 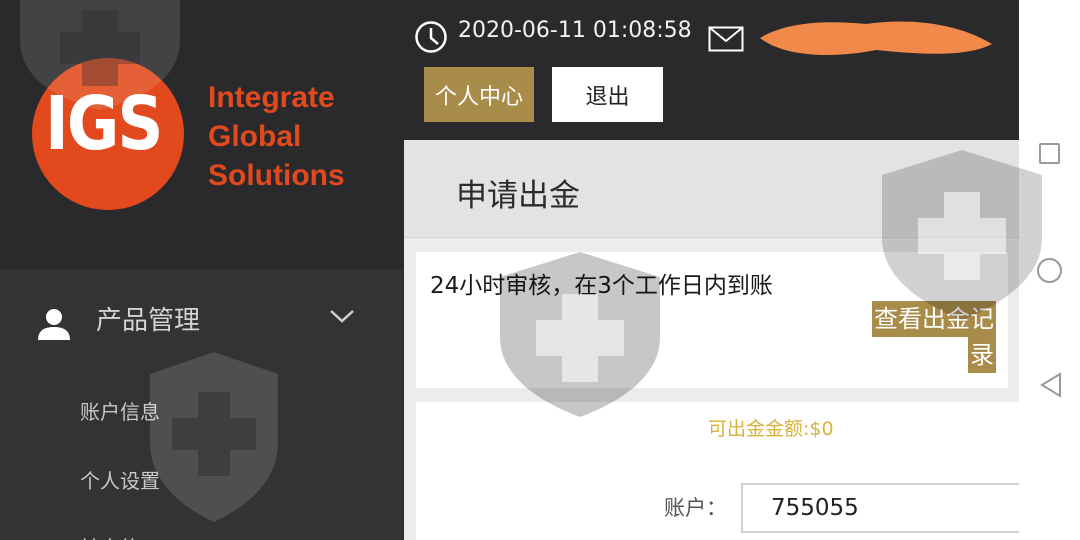 What do you see at coordinates (876, 38) in the screenshot?
I see `redaction-mark` at bounding box center [876, 38].